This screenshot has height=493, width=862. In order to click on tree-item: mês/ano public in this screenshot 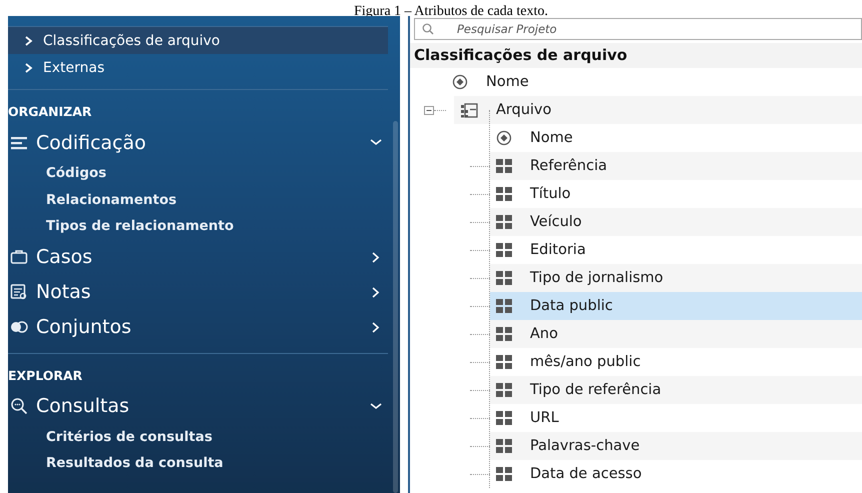, I will do `click(676, 362)`.